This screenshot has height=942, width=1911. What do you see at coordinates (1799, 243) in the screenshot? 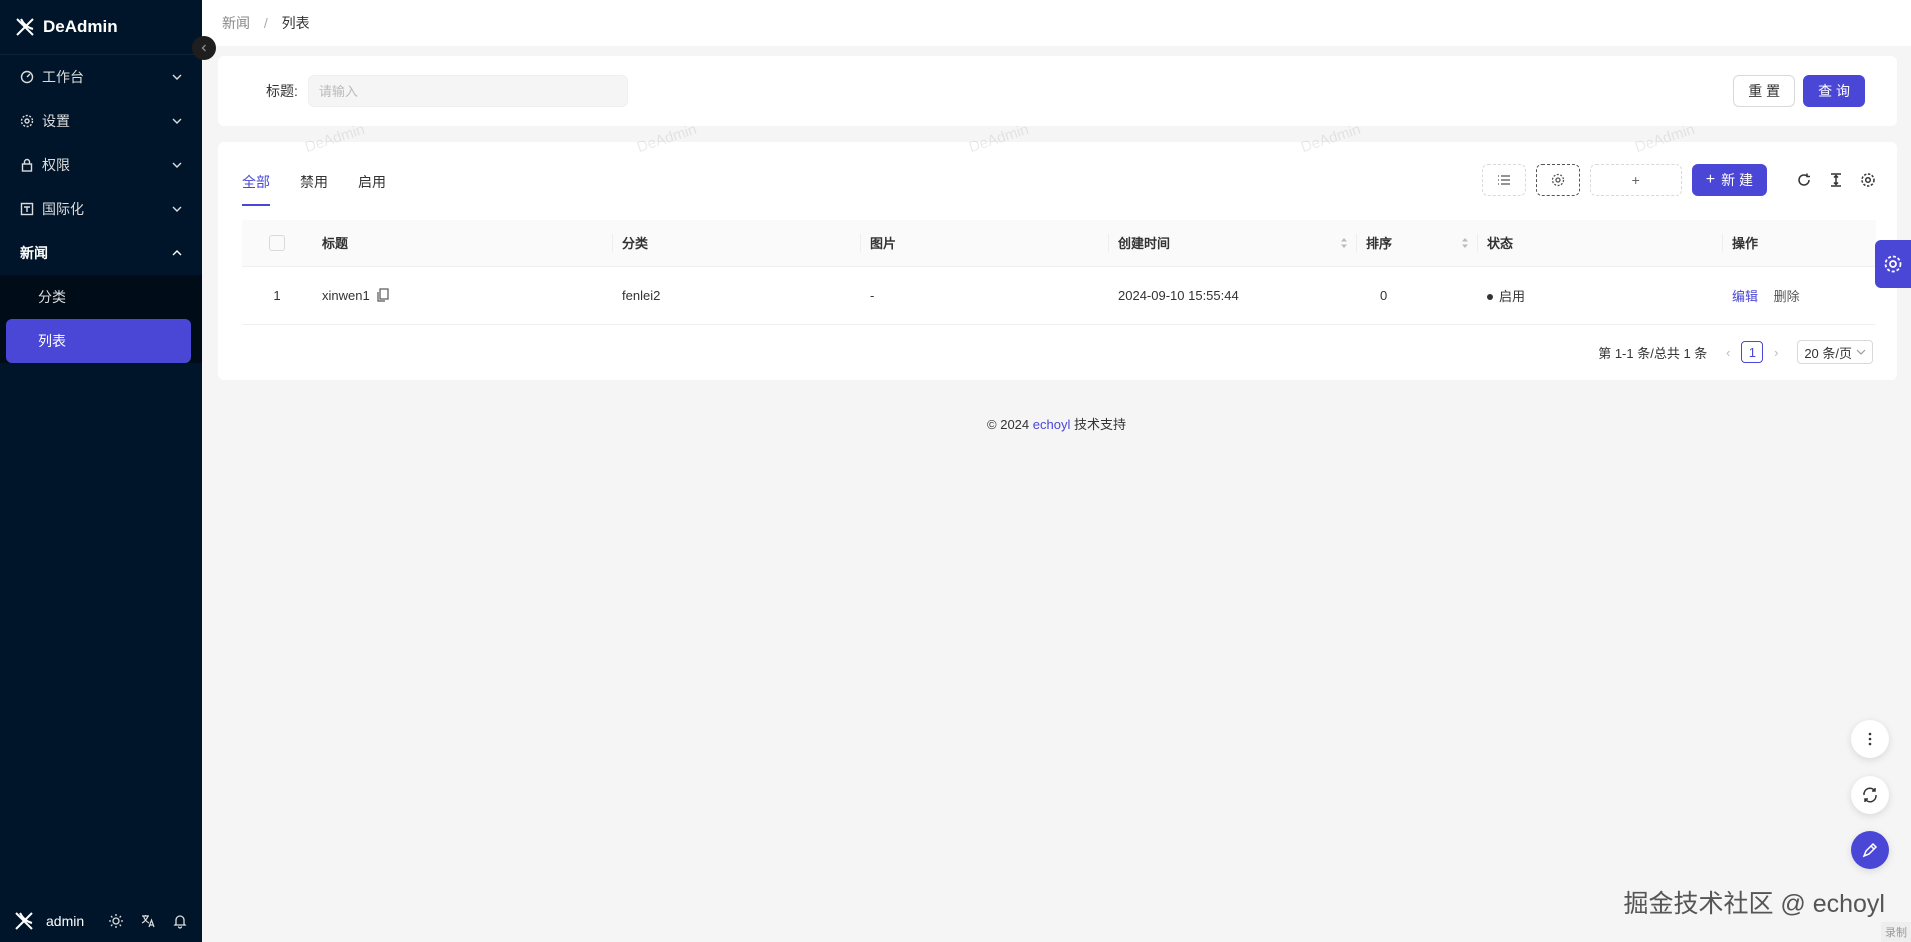
I see `column-actions: 操作` at bounding box center [1799, 243].